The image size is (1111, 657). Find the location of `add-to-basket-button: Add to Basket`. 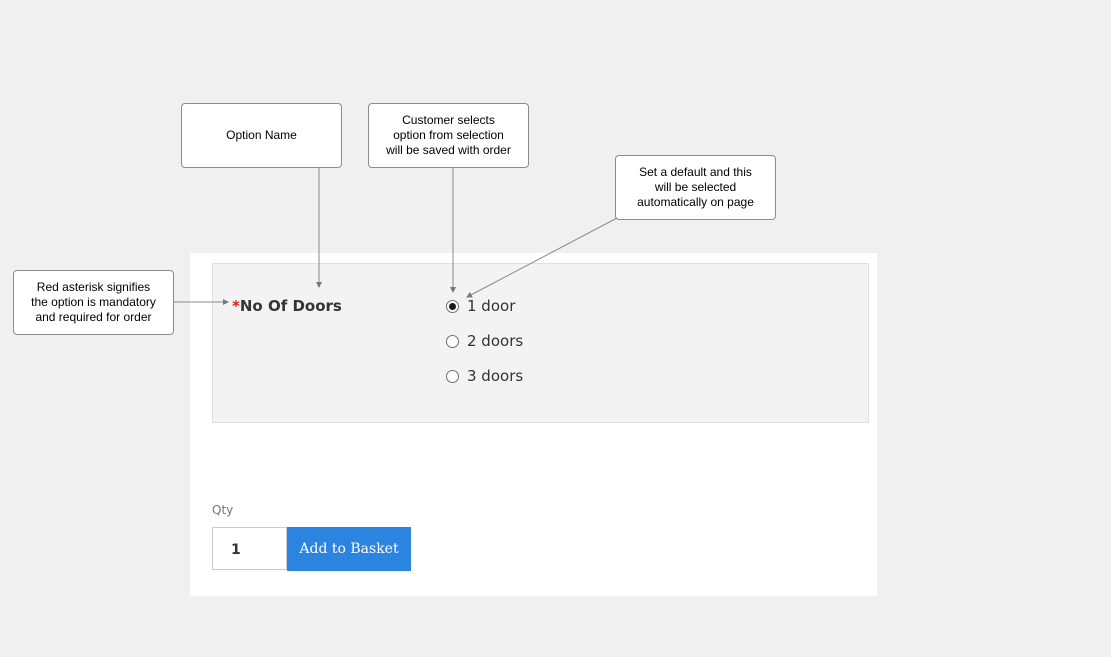

add-to-basket-button: Add to Basket is located at coordinates (349, 549).